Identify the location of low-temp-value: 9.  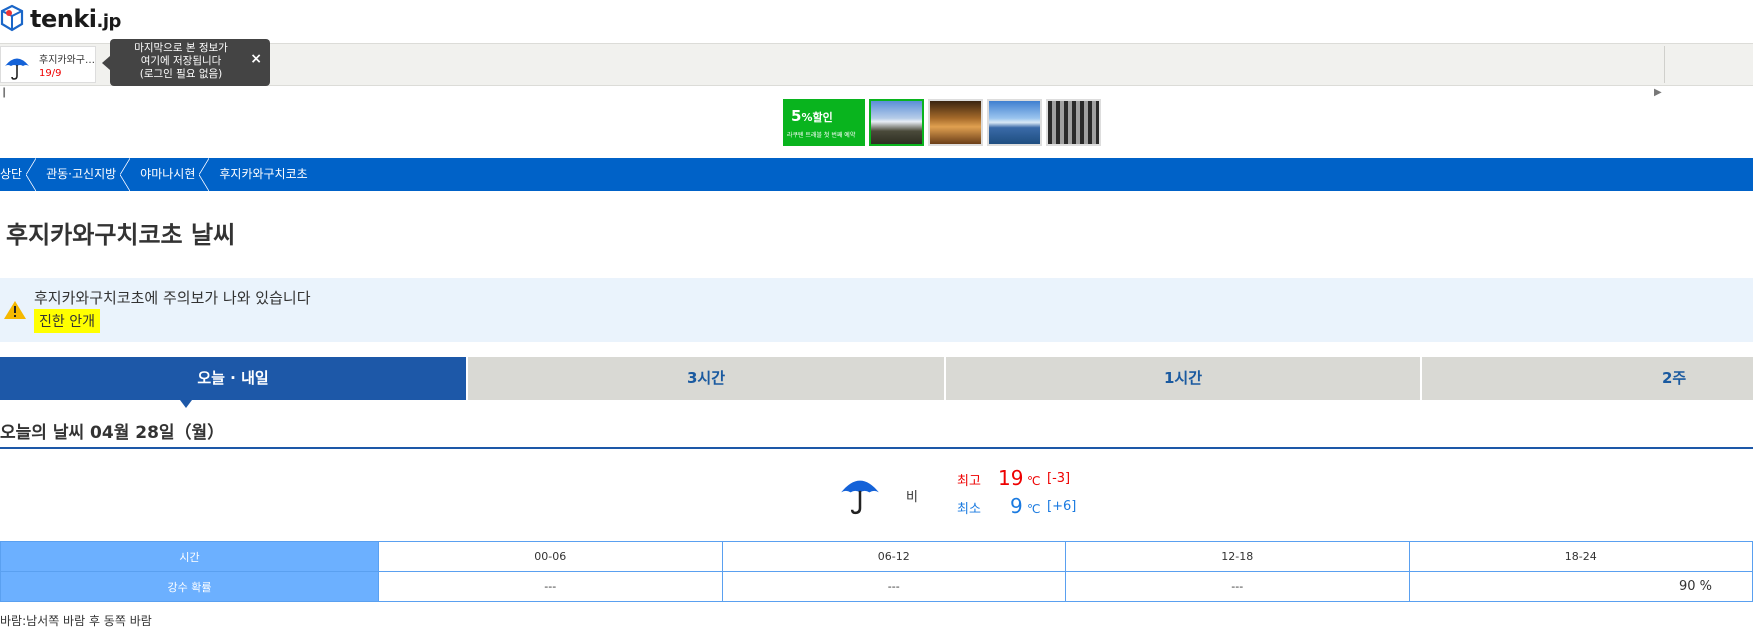
(1016, 506).